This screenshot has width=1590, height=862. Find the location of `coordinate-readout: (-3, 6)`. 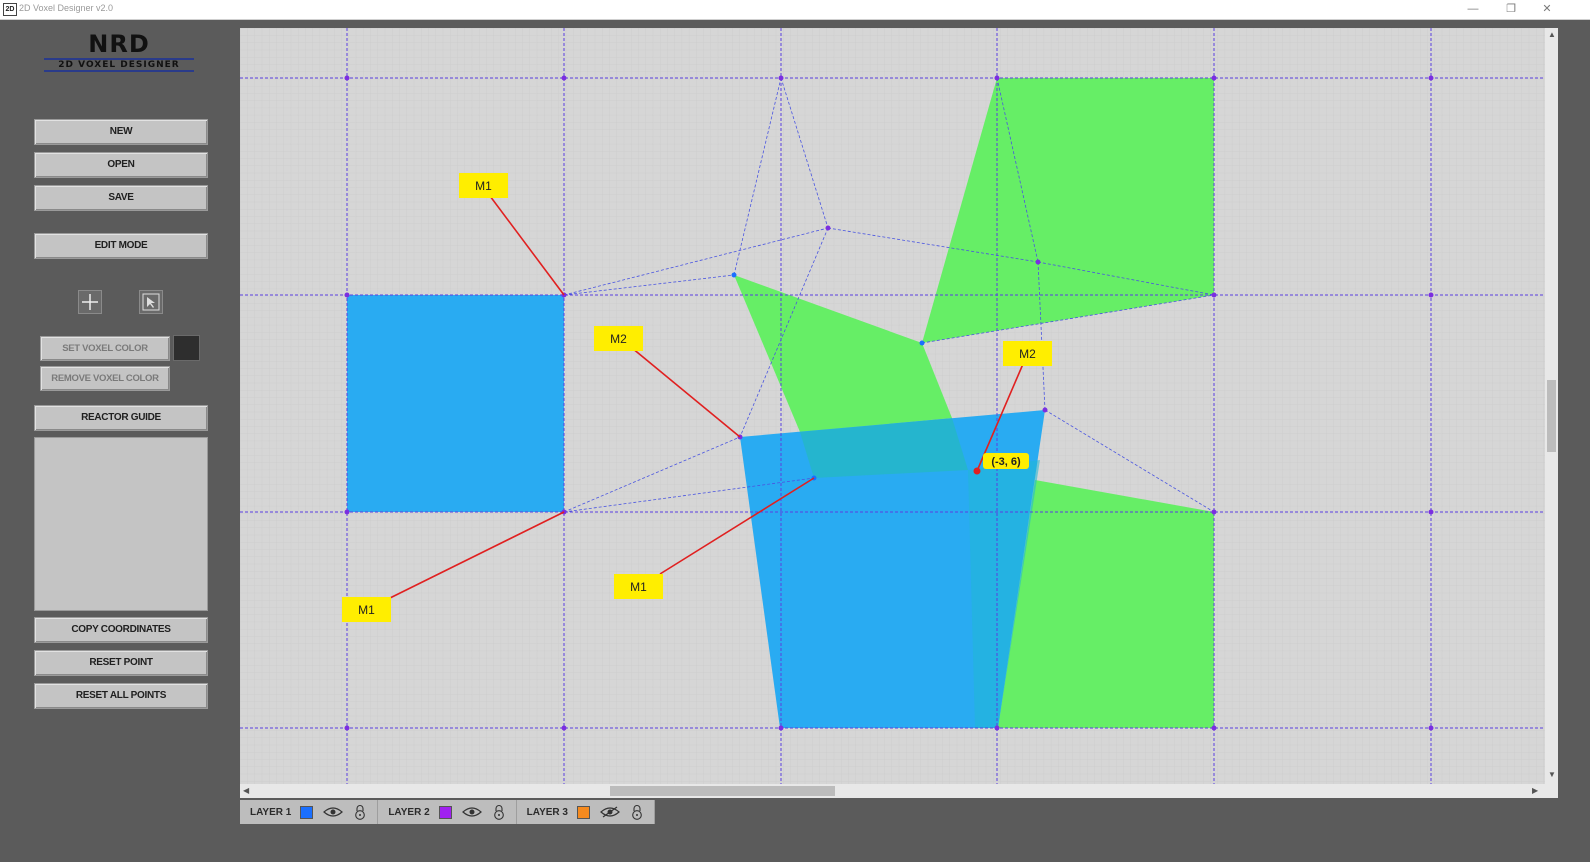

coordinate-readout: (-3, 6) is located at coordinates (1006, 461).